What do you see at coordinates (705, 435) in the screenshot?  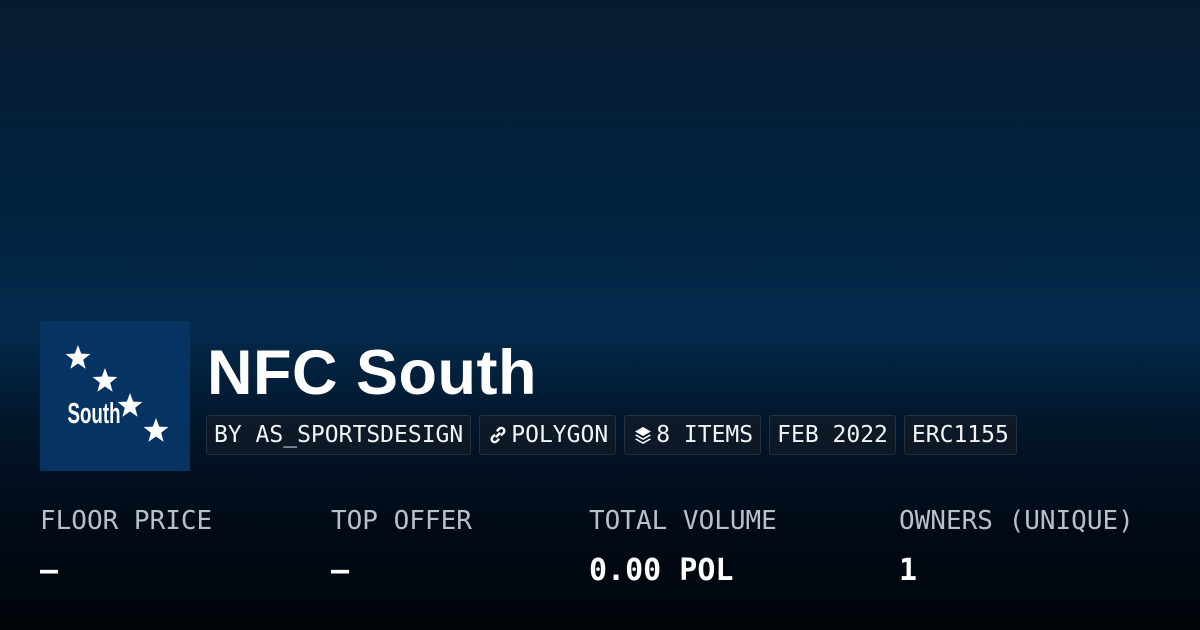 I see `items-label: 8 ITEMS` at bounding box center [705, 435].